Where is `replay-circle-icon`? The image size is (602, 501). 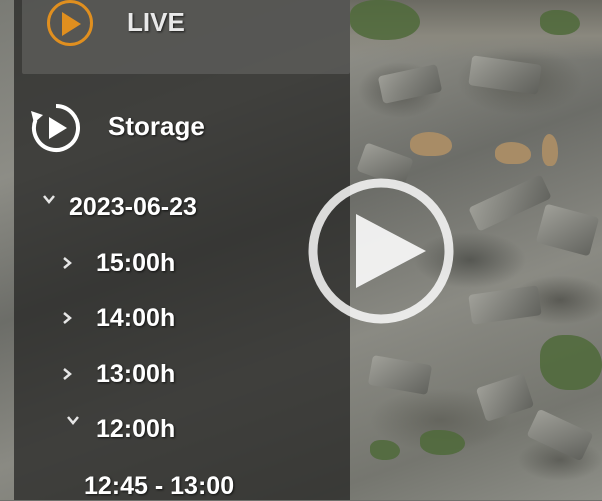
replay-circle-icon is located at coordinates (55, 128).